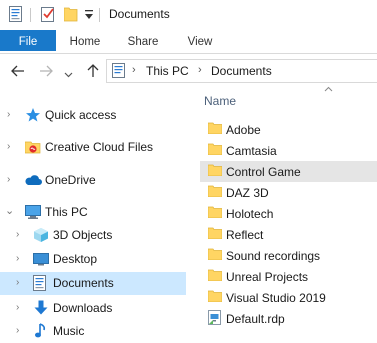  What do you see at coordinates (85, 42) in the screenshot?
I see `tab-home: Home` at bounding box center [85, 42].